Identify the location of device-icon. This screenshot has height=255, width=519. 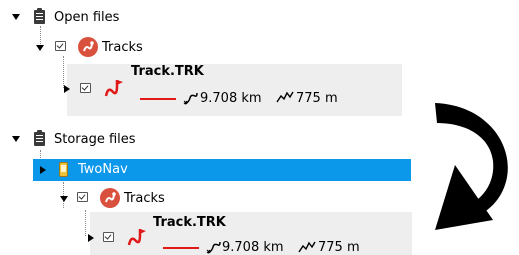
(63, 169).